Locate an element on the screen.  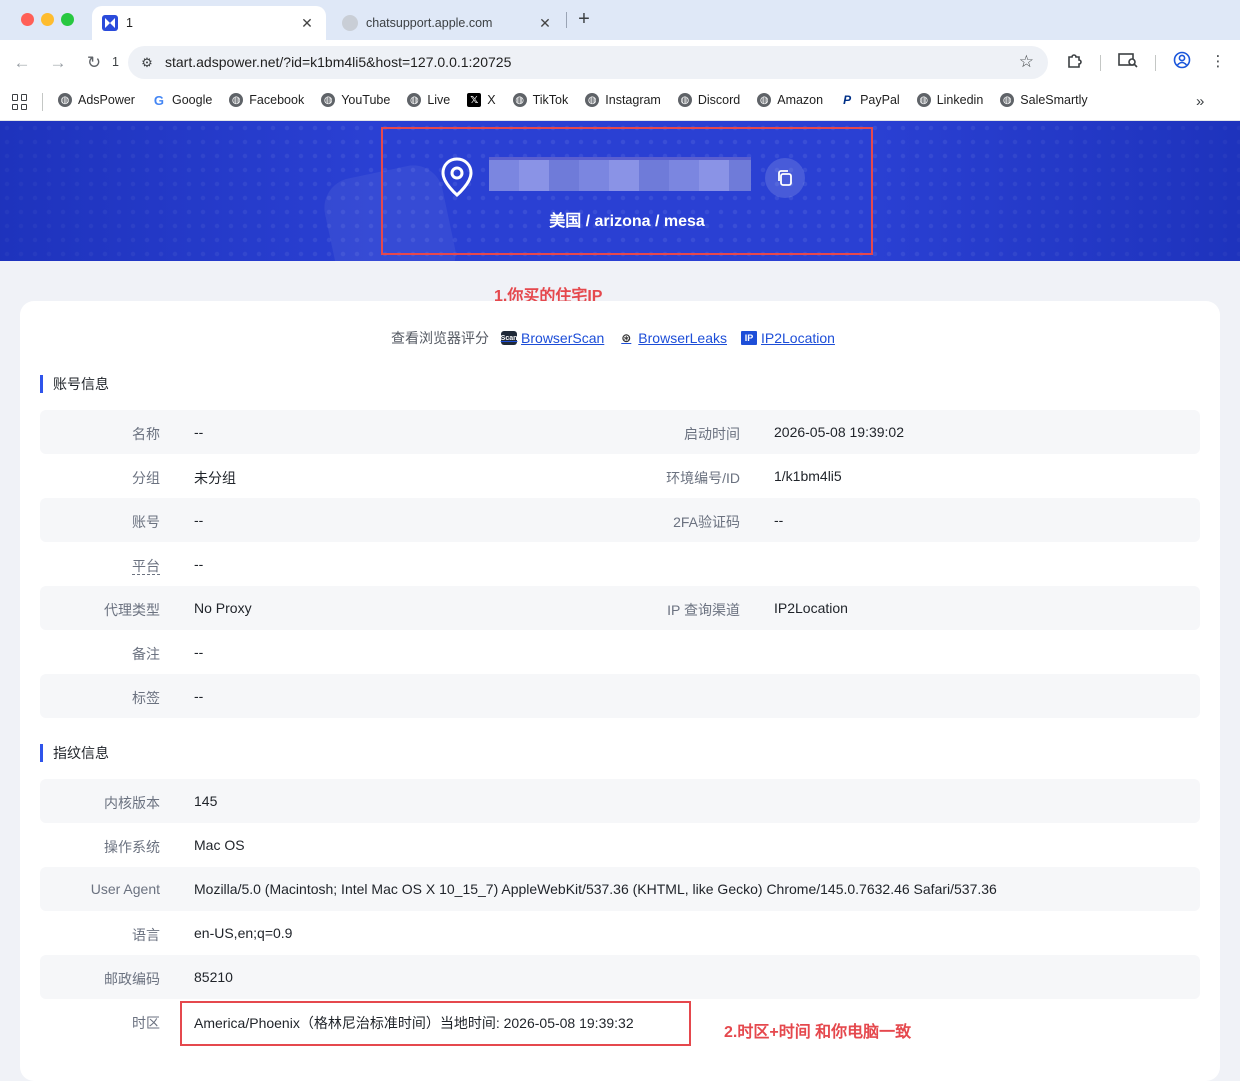
bookmark-facebook: ◍ Facebook is located at coordinates (266, 100).